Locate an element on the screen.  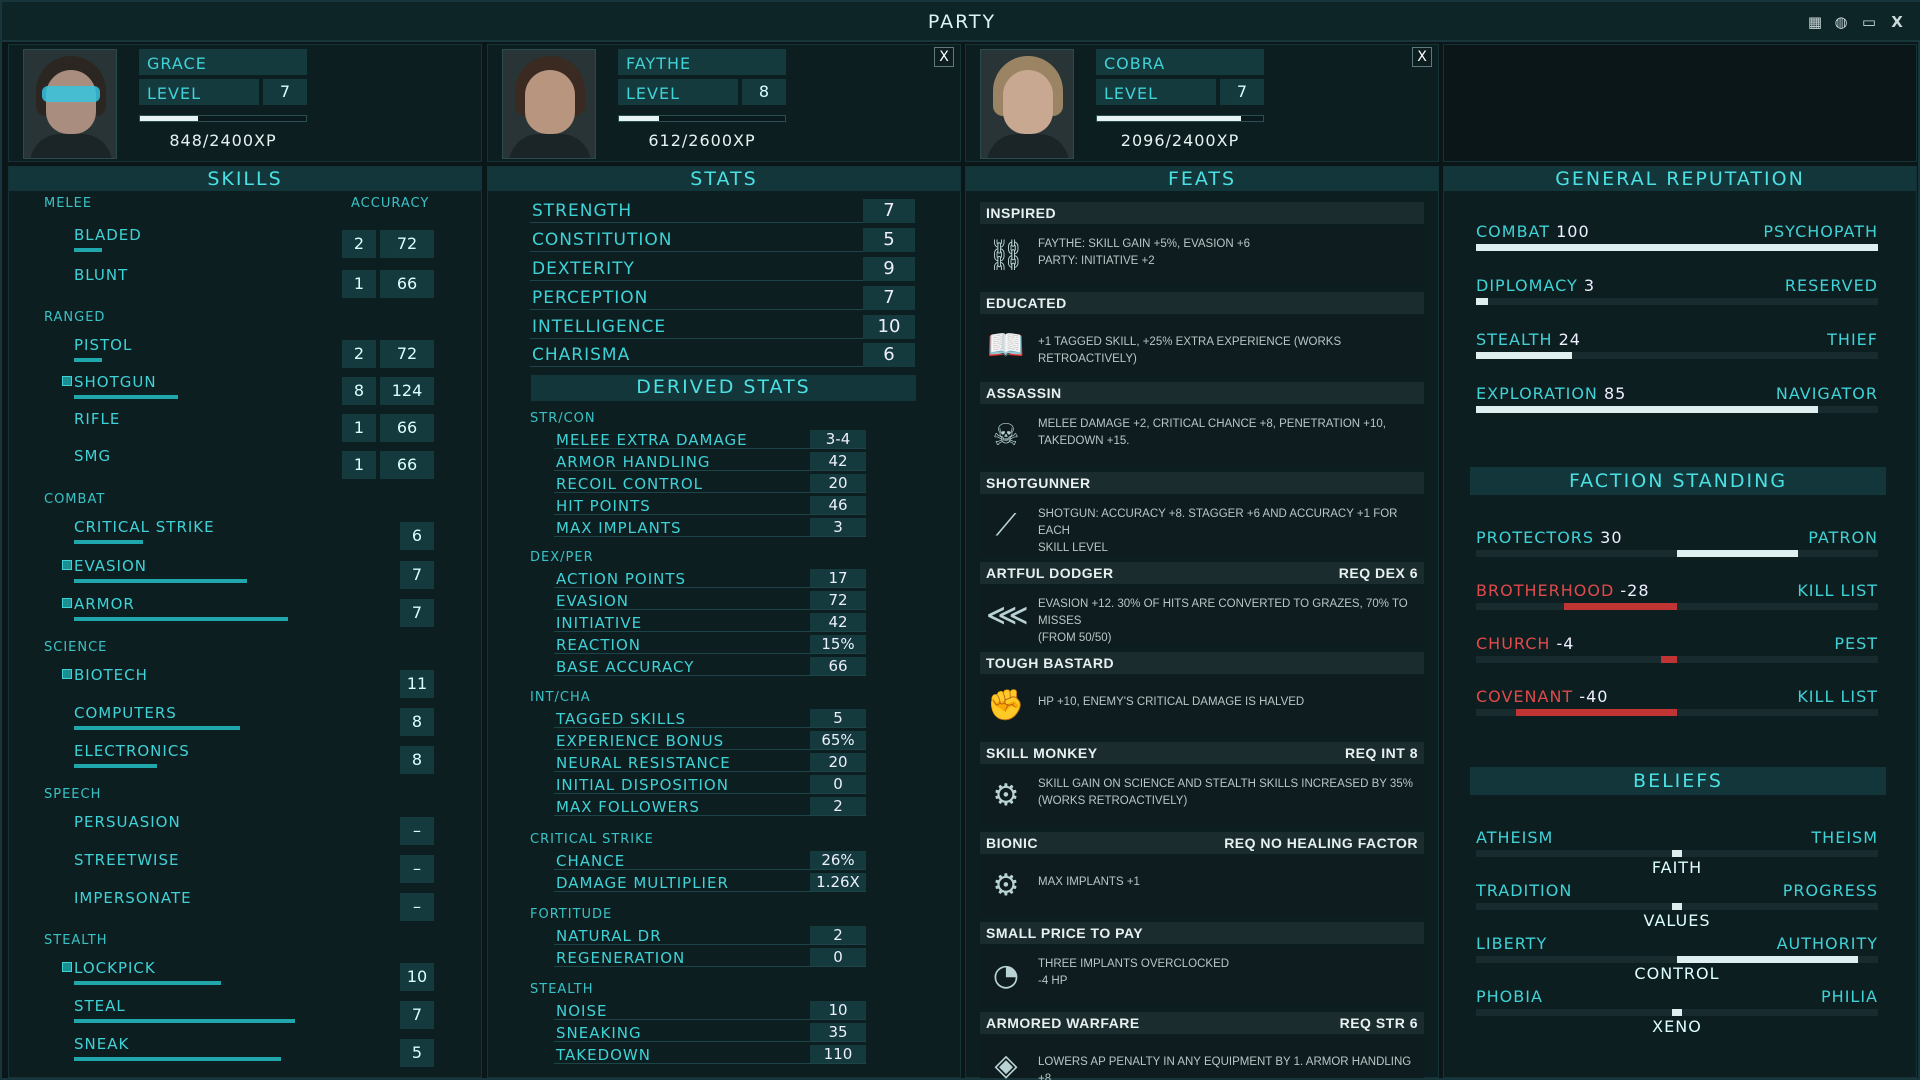
skills-header: SKILLS is located at coordinates (245, 179).